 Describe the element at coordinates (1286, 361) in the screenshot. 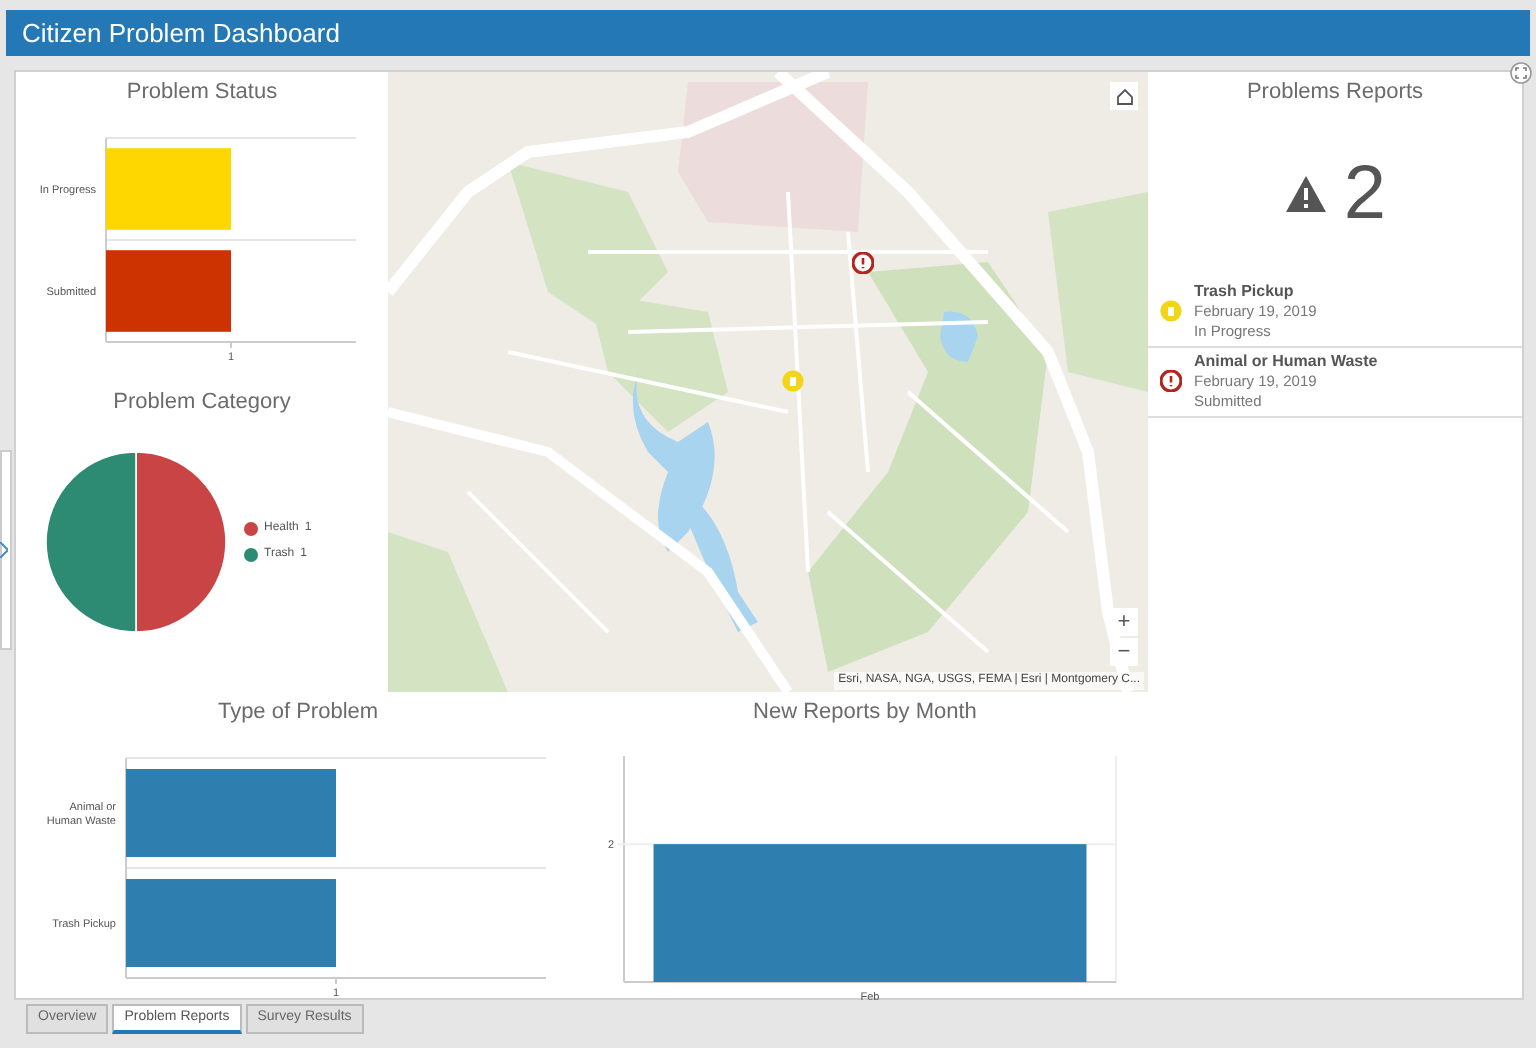

I see `report-title: Animal or Human Waste` at that location.